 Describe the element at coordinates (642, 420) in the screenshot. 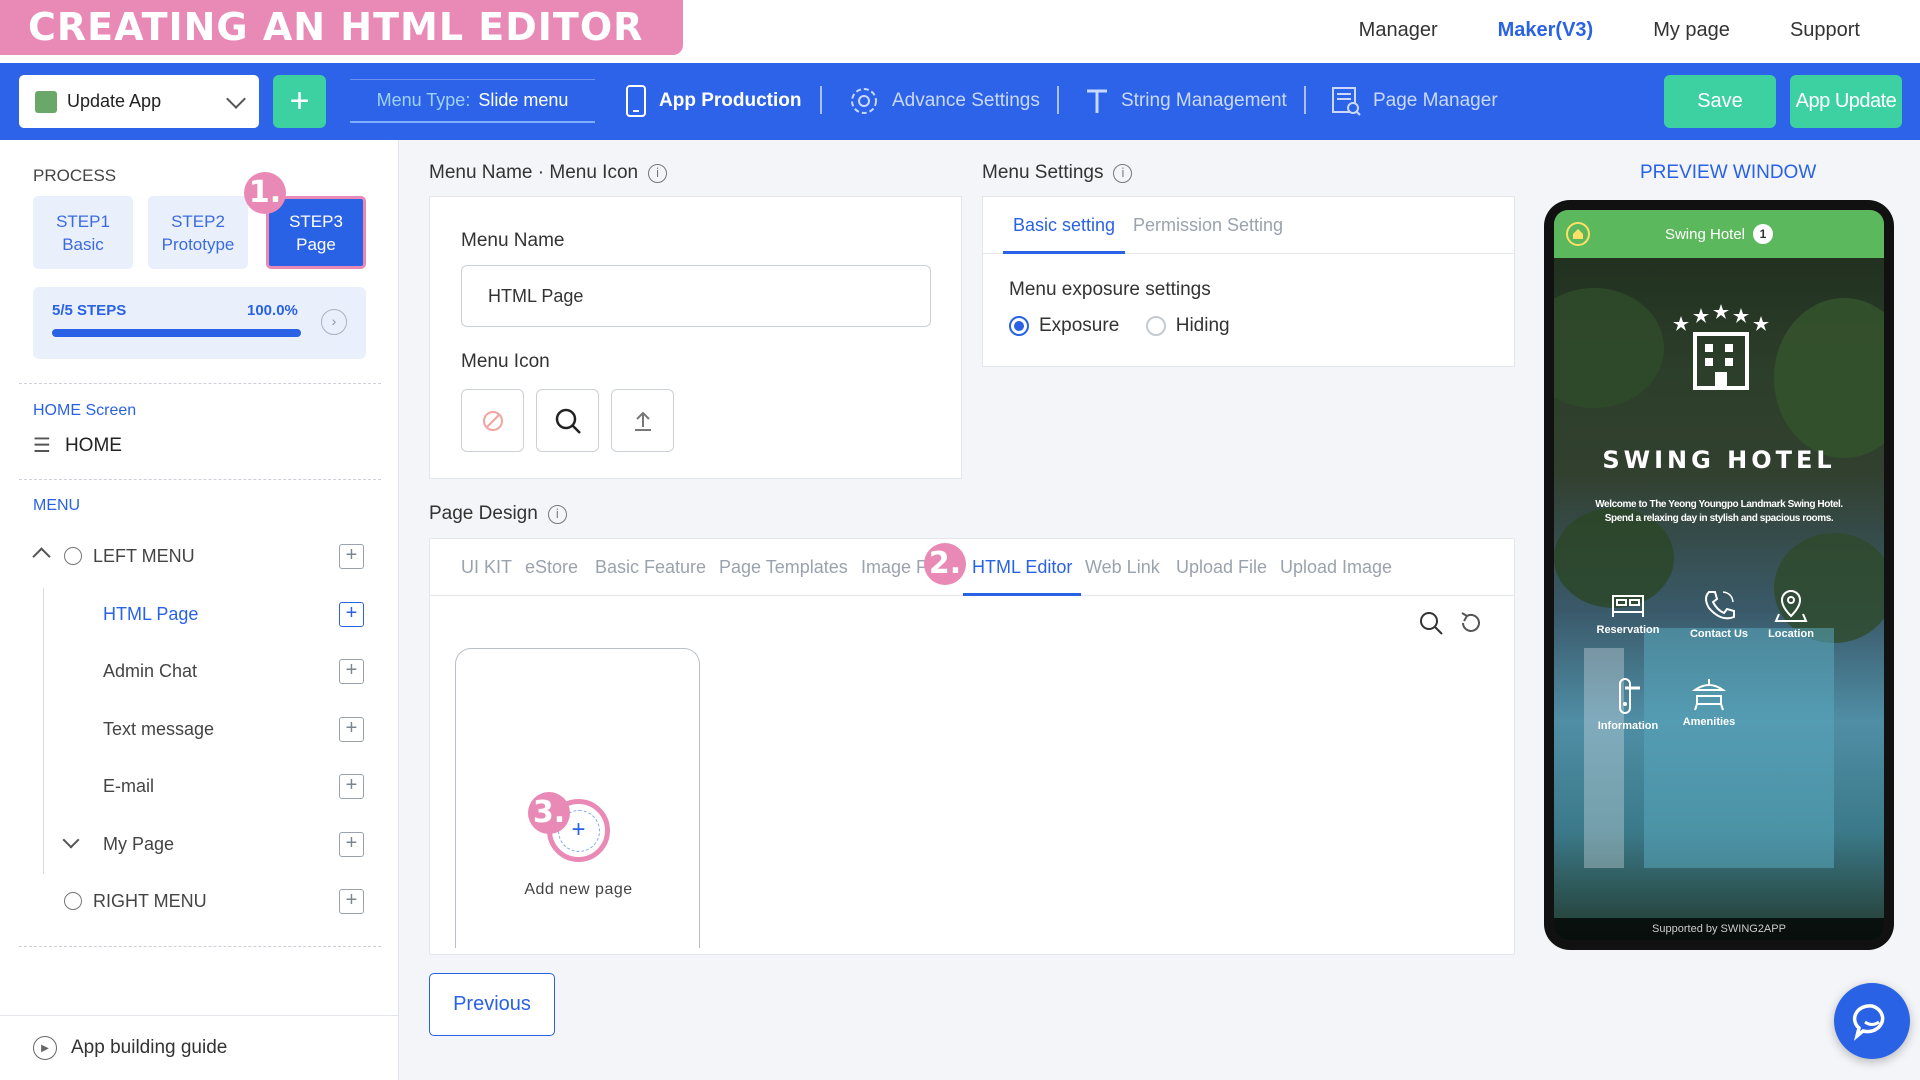

I see `upload-icon-button` at that location.